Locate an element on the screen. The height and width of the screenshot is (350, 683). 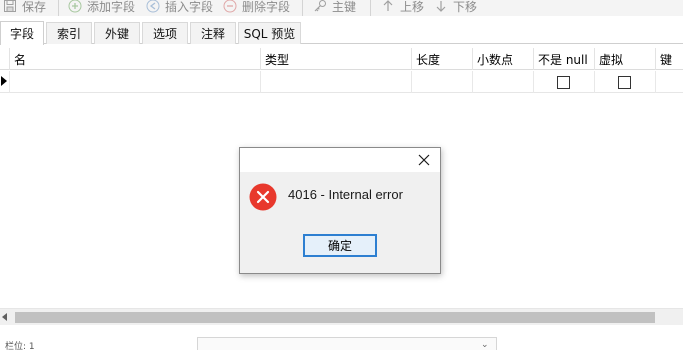
status-input-box is located at coordinates (347, 343).